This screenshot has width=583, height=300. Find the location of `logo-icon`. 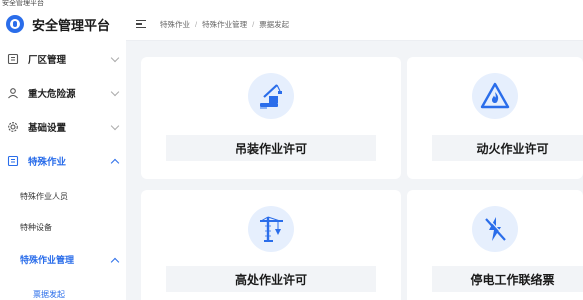

logo-icon is located at coordinates (15, 24).